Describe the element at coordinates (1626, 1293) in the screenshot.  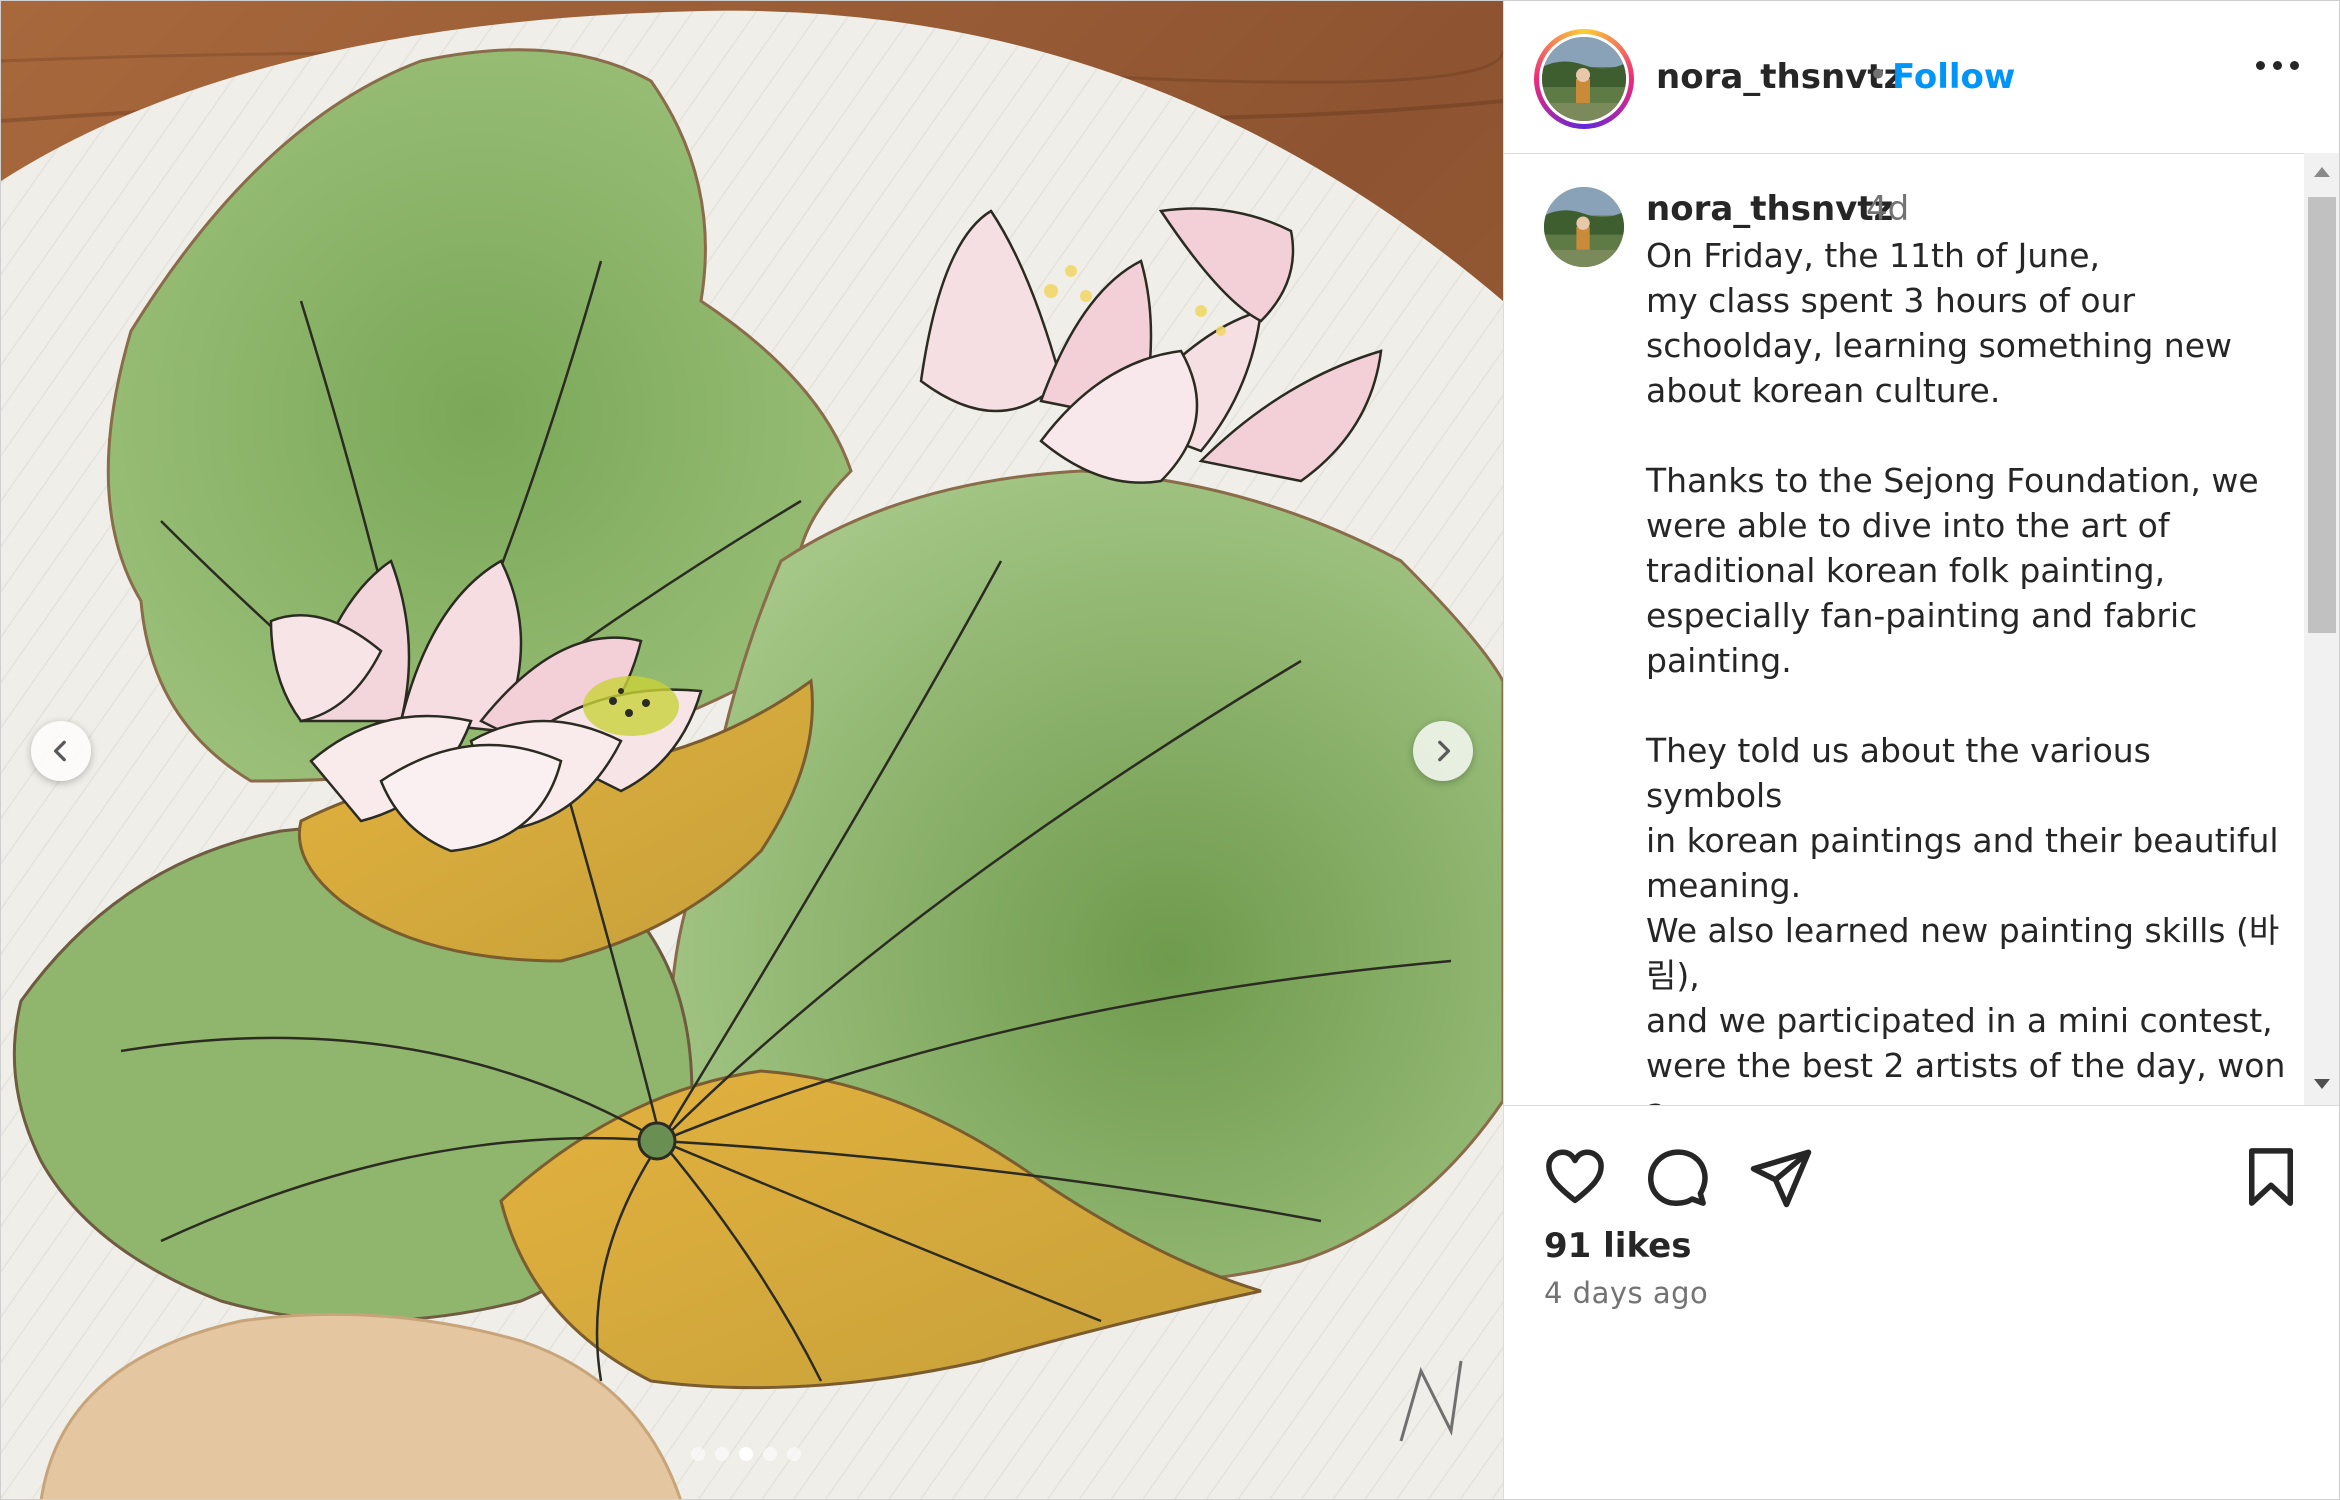
I see `post-date: 4 days ago` at that location.